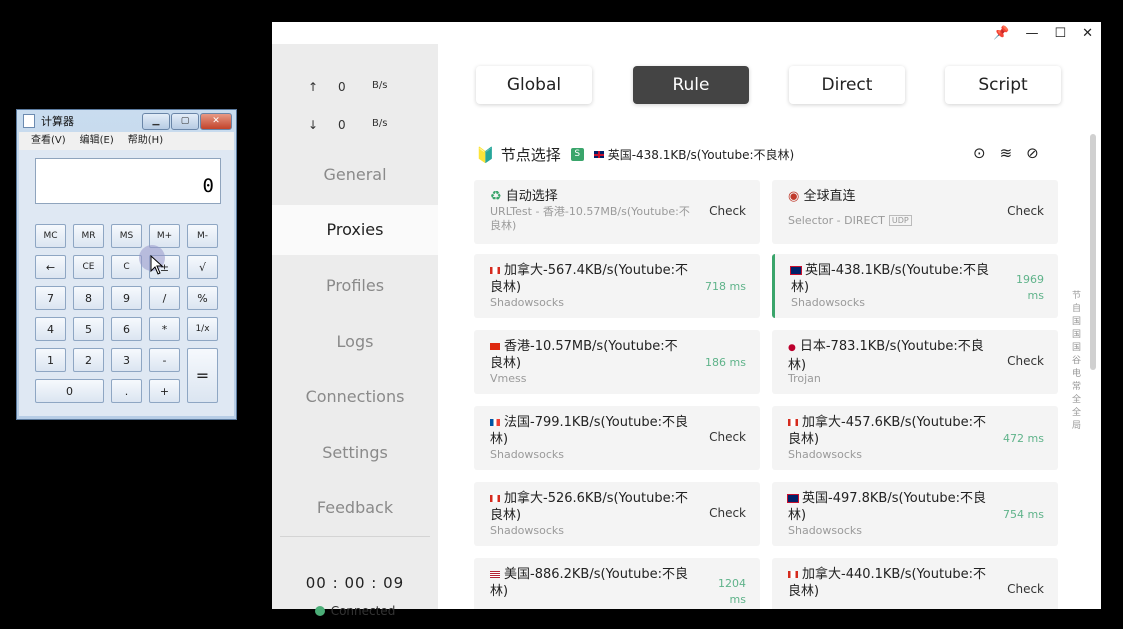 The height and width of the screenshot is (629, 1123). Describe the element at coordinates (1087, 33) in the screenshot. I see `close-icon: ✕` at that location.